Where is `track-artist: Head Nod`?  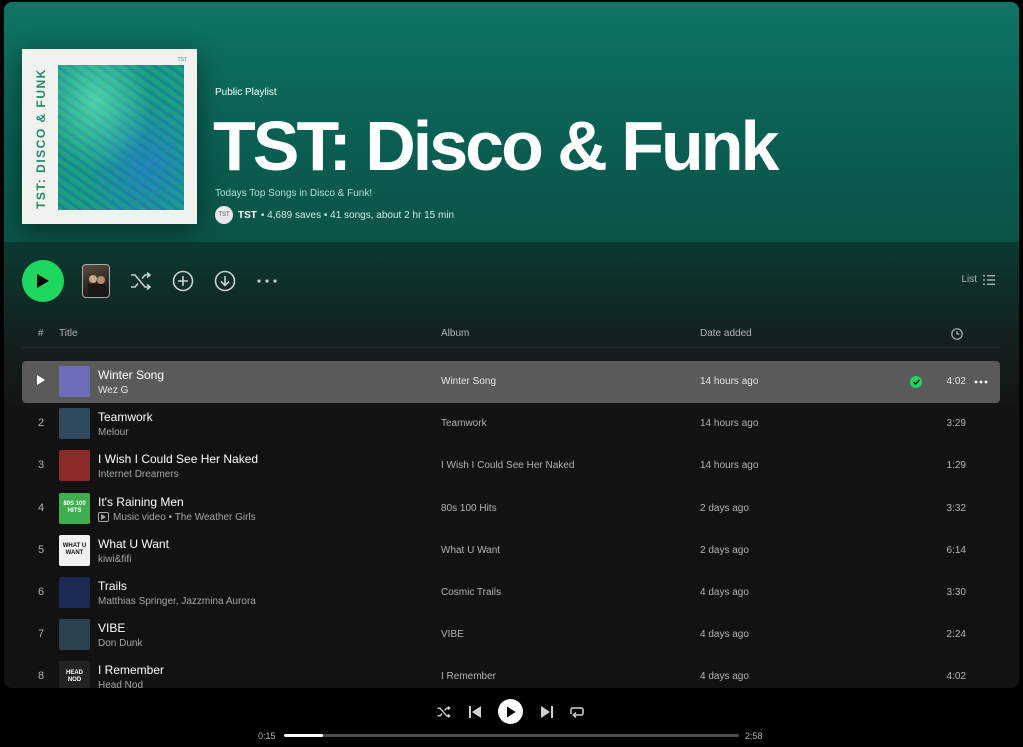 track-artist: Head Nod is located at coordinates (120, 684).